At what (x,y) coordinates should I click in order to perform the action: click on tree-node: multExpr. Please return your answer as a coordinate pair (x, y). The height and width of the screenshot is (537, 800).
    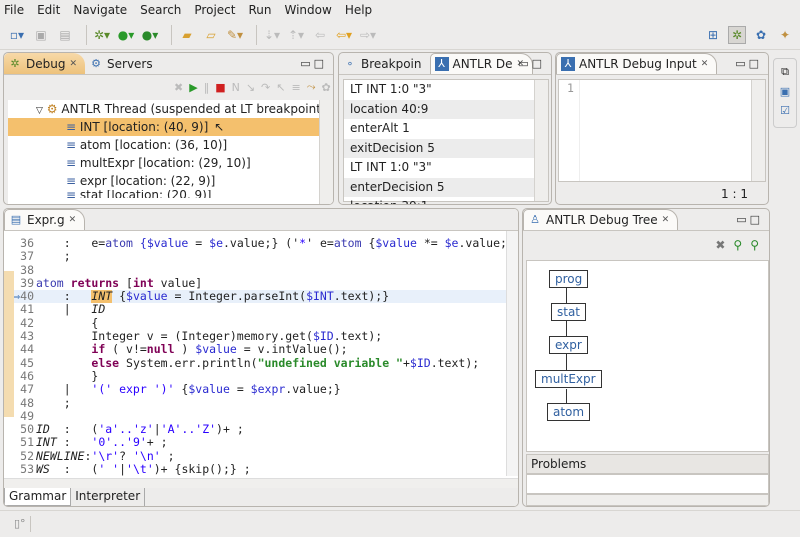
    Looking at the image, I should click on (568, 379).